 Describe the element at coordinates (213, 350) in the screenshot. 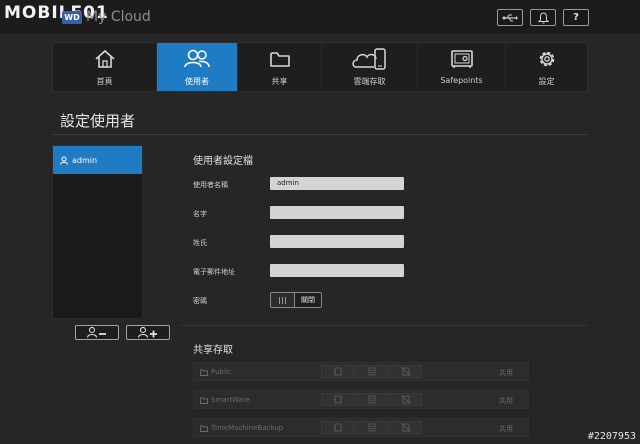

I see `share-access-heading: 共享存取` at that location.